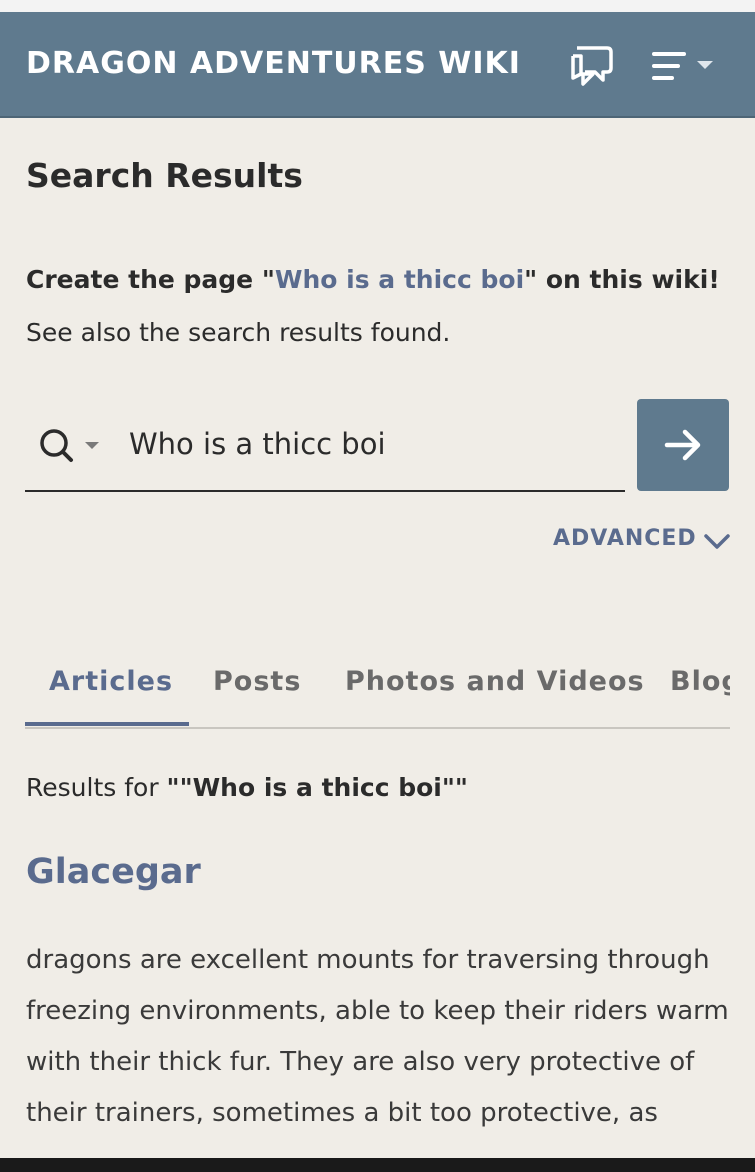 This screenshot has height=1172, width=755. I want to click on page-title: Search Results, so click(164, 175).